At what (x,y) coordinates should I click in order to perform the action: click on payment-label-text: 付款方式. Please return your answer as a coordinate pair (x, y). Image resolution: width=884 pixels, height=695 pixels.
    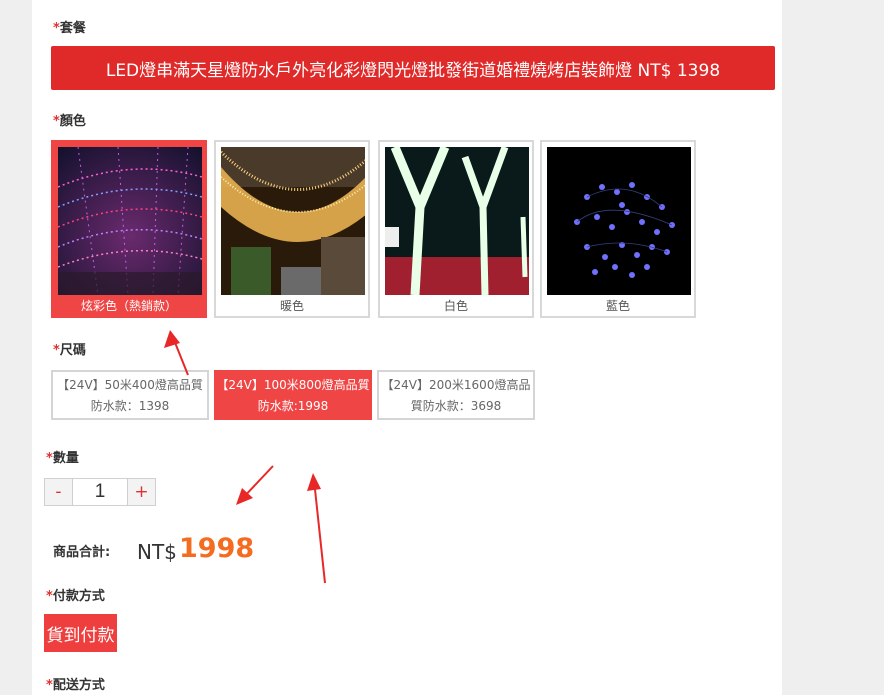
    Looking at the image, I should click on (78, 596).